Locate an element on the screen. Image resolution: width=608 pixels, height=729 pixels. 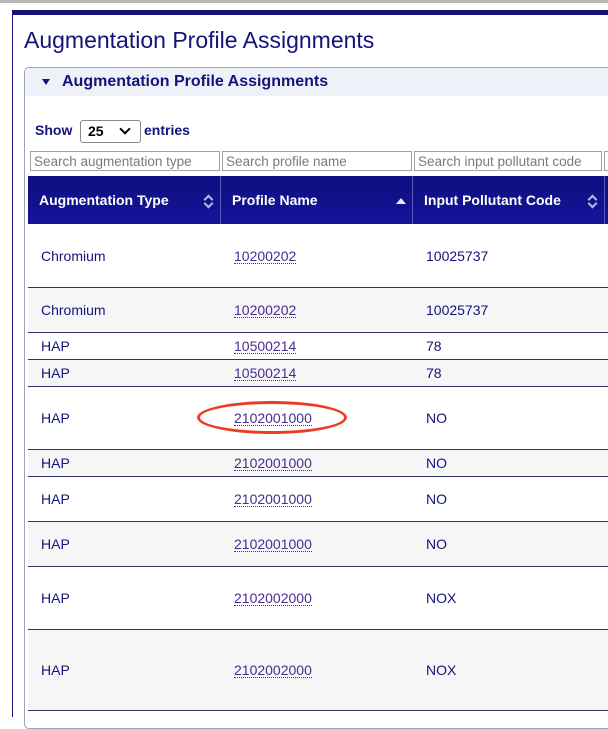
column-header-profile-name: Profile Name is located at coordinates (317, 200).